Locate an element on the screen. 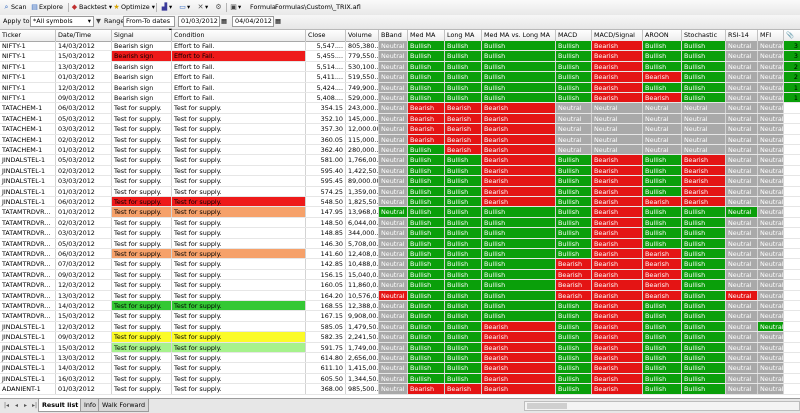 The image size is (800, 413). date-cell: 09/03/2012 is located at coordinates (84, 98).